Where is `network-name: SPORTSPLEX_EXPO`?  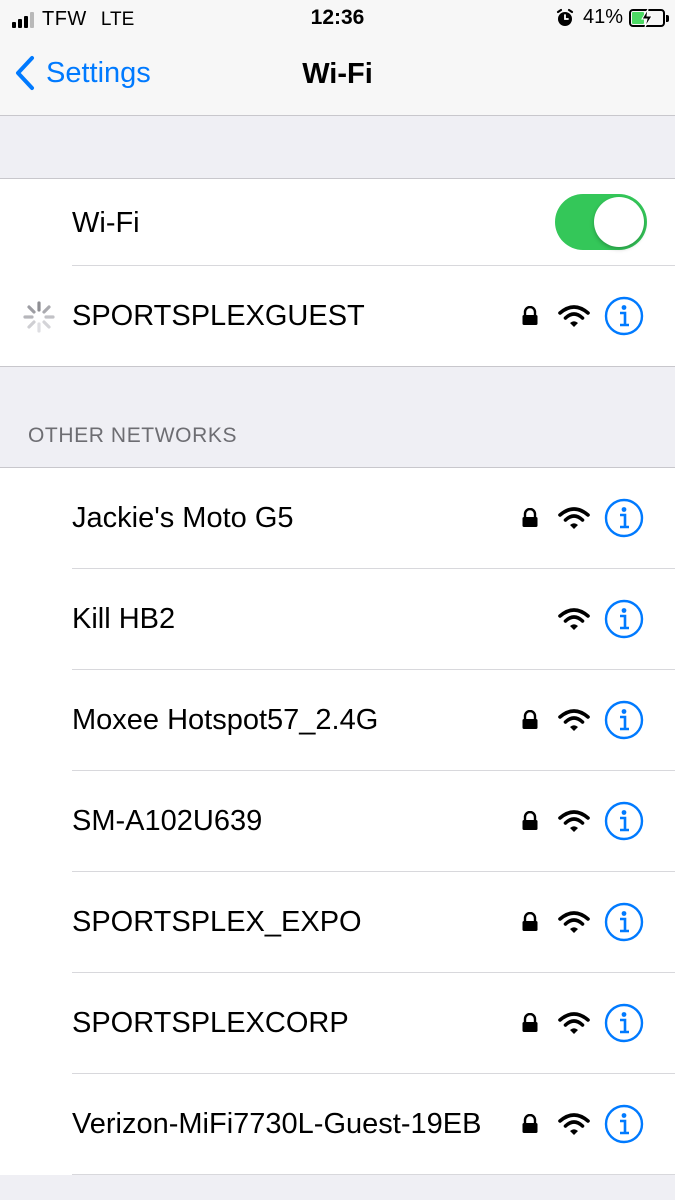 network-name: SPORTSPLEX_EXPO is located at coordinates (217, 922).